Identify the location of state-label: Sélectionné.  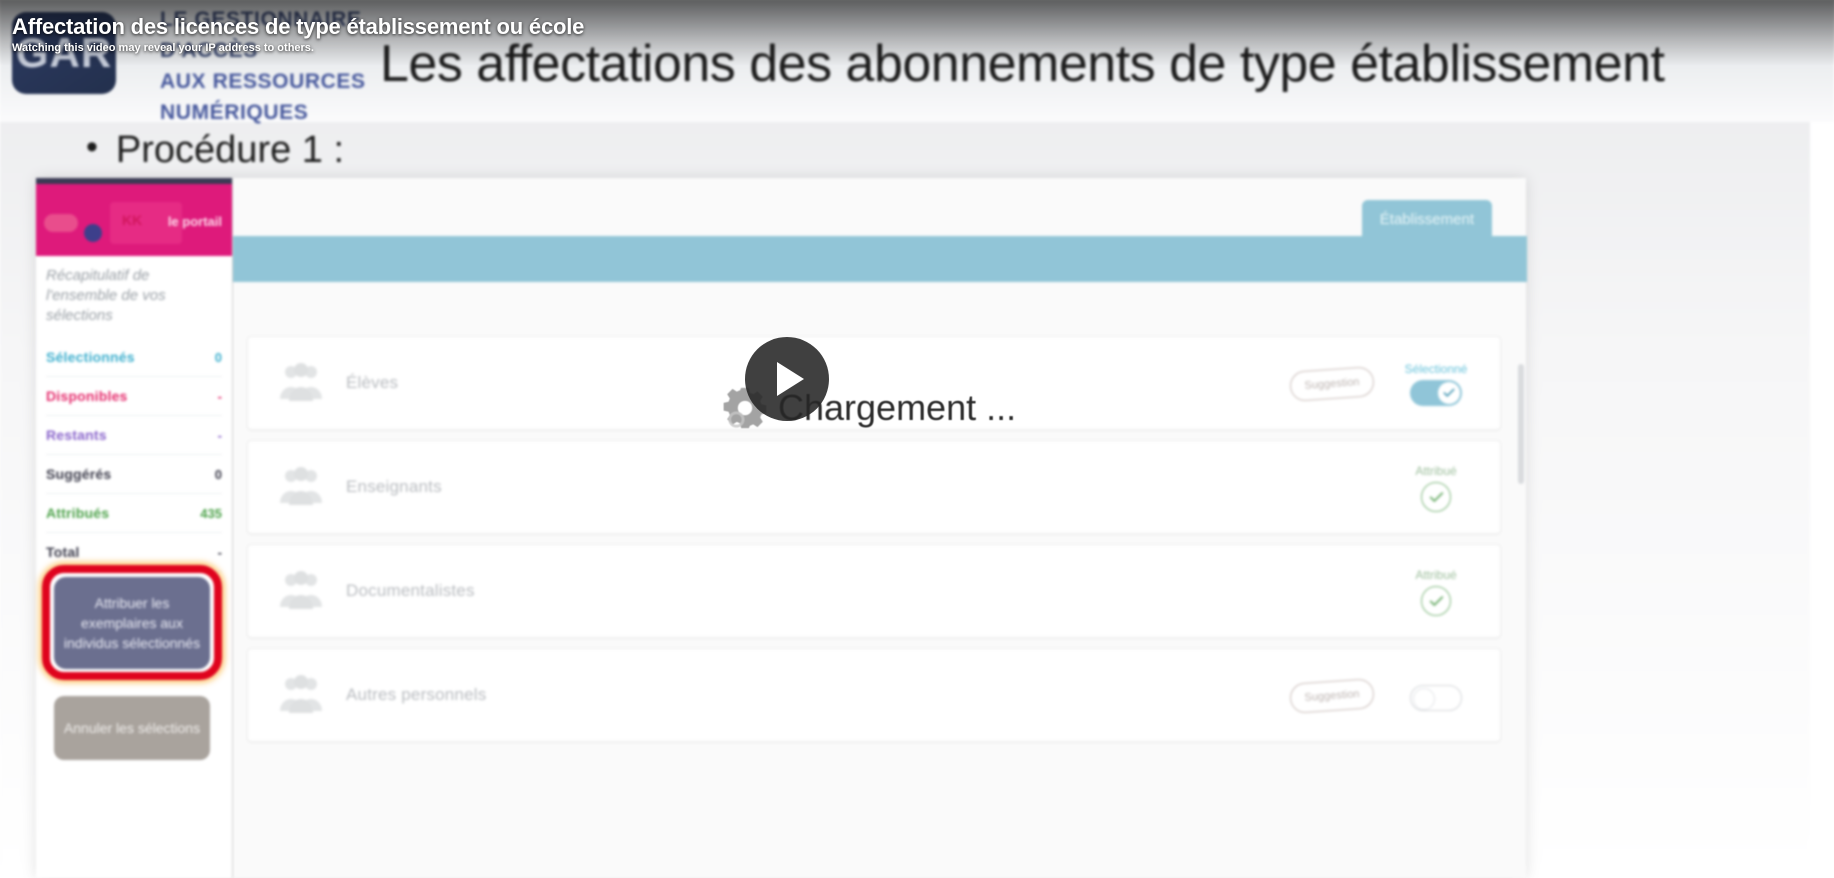
(1436, 369).